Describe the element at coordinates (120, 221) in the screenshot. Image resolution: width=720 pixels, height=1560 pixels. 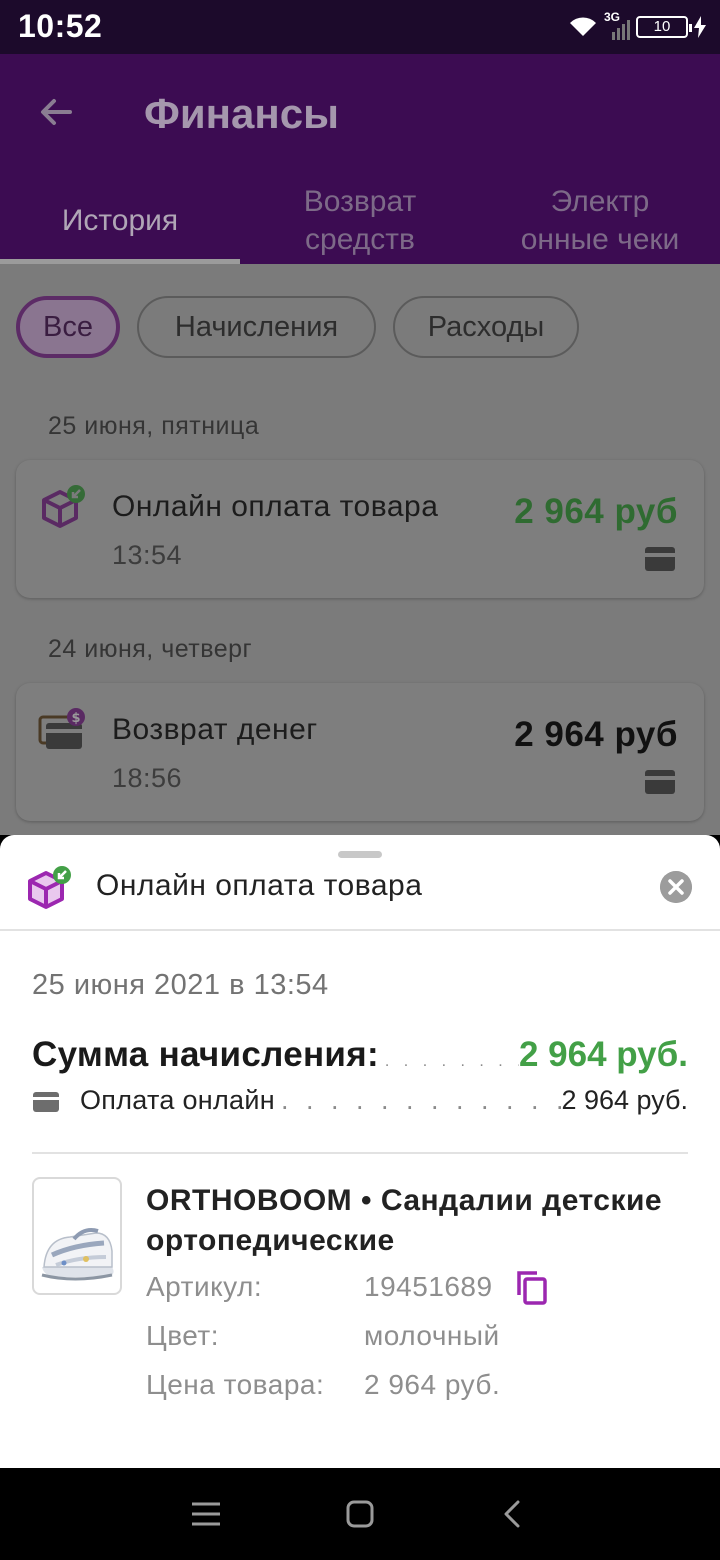
I see `tab-history: История` at that location.